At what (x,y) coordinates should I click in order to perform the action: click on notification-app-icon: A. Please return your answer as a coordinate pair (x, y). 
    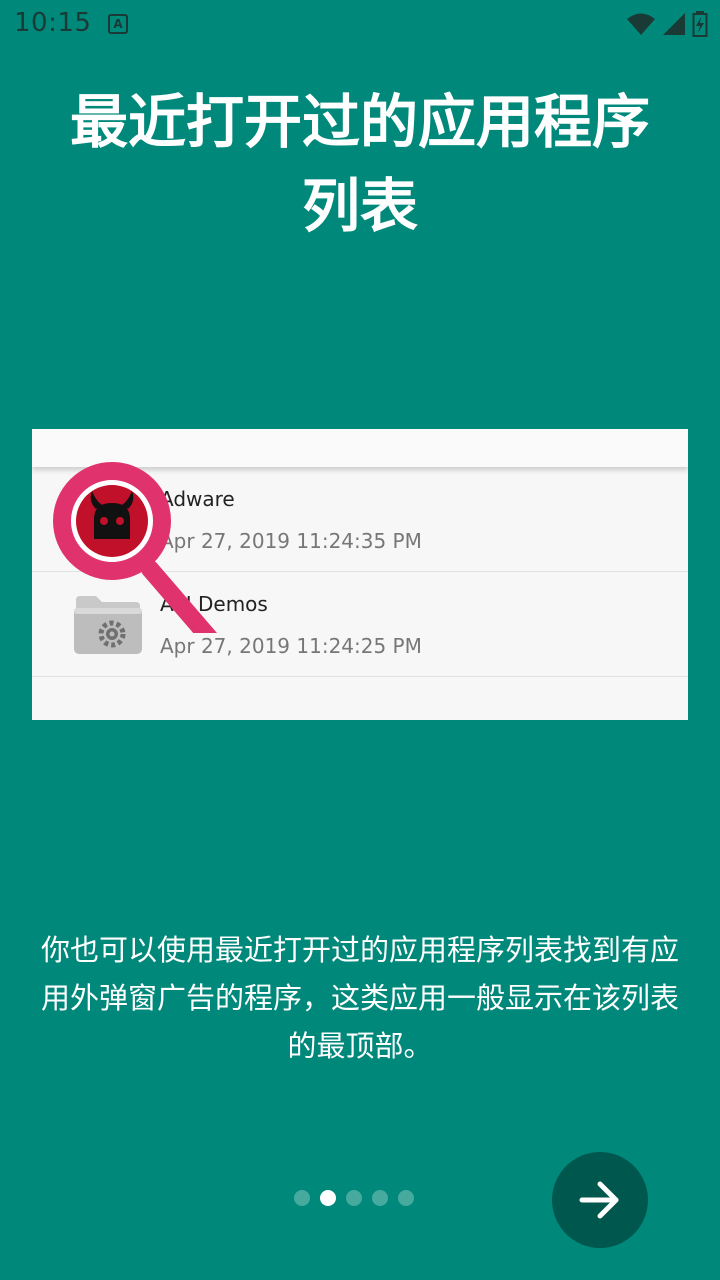
    Looking at the image, I should click on (118, 24).